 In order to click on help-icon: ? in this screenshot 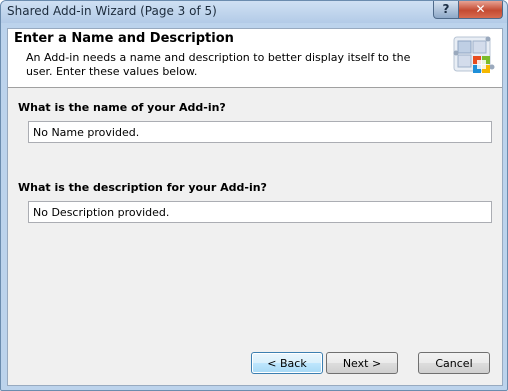, I will do `click(446, 9)`.